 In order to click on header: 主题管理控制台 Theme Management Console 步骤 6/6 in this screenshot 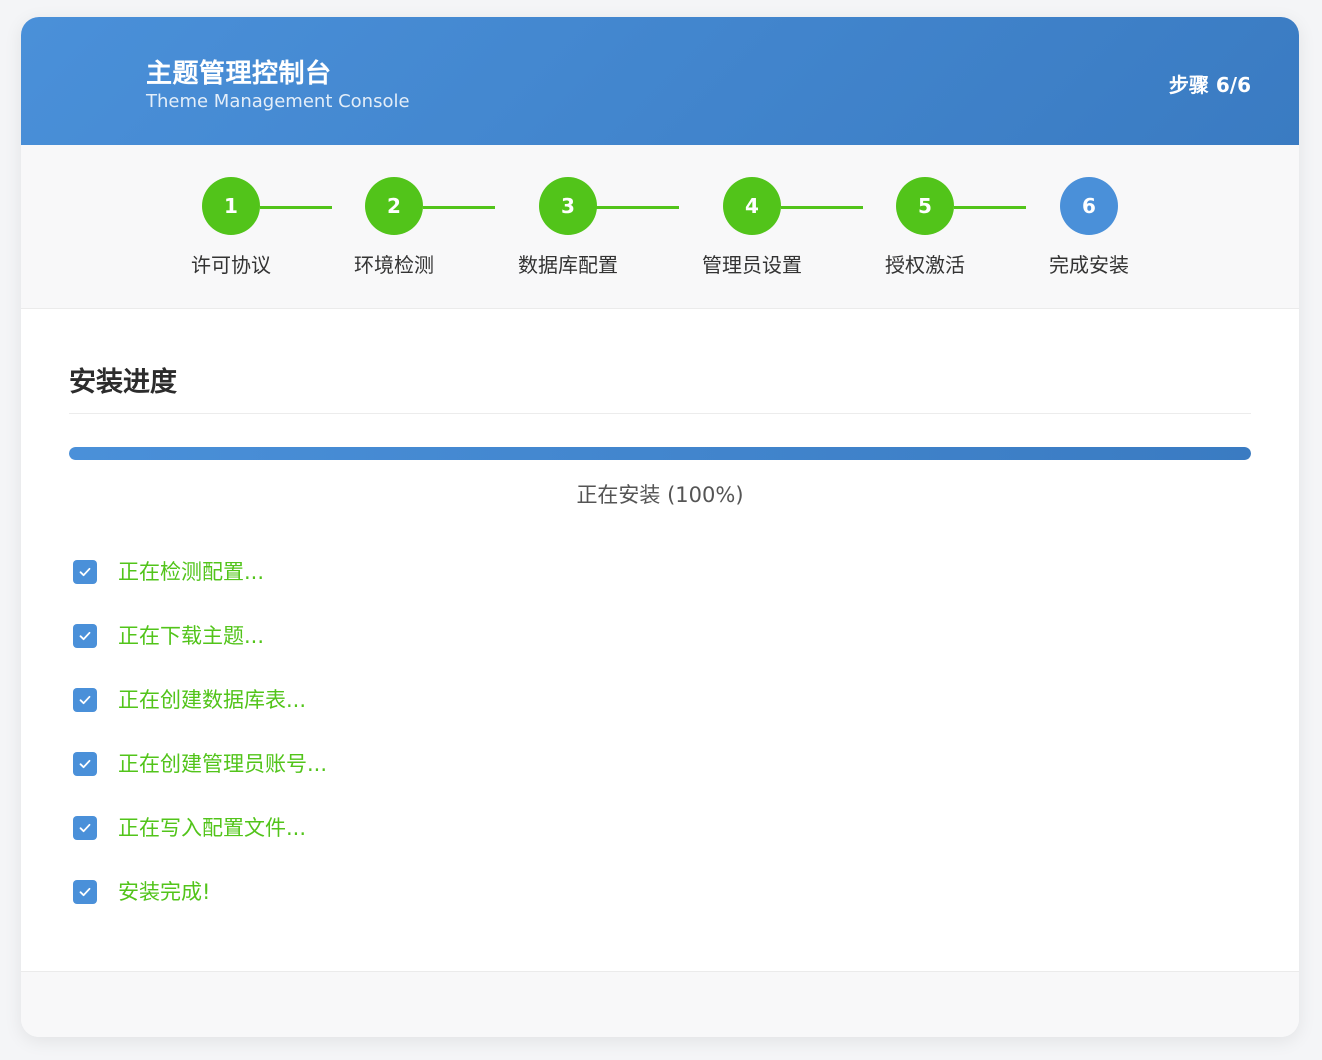, I will do `click(660, 81)`.